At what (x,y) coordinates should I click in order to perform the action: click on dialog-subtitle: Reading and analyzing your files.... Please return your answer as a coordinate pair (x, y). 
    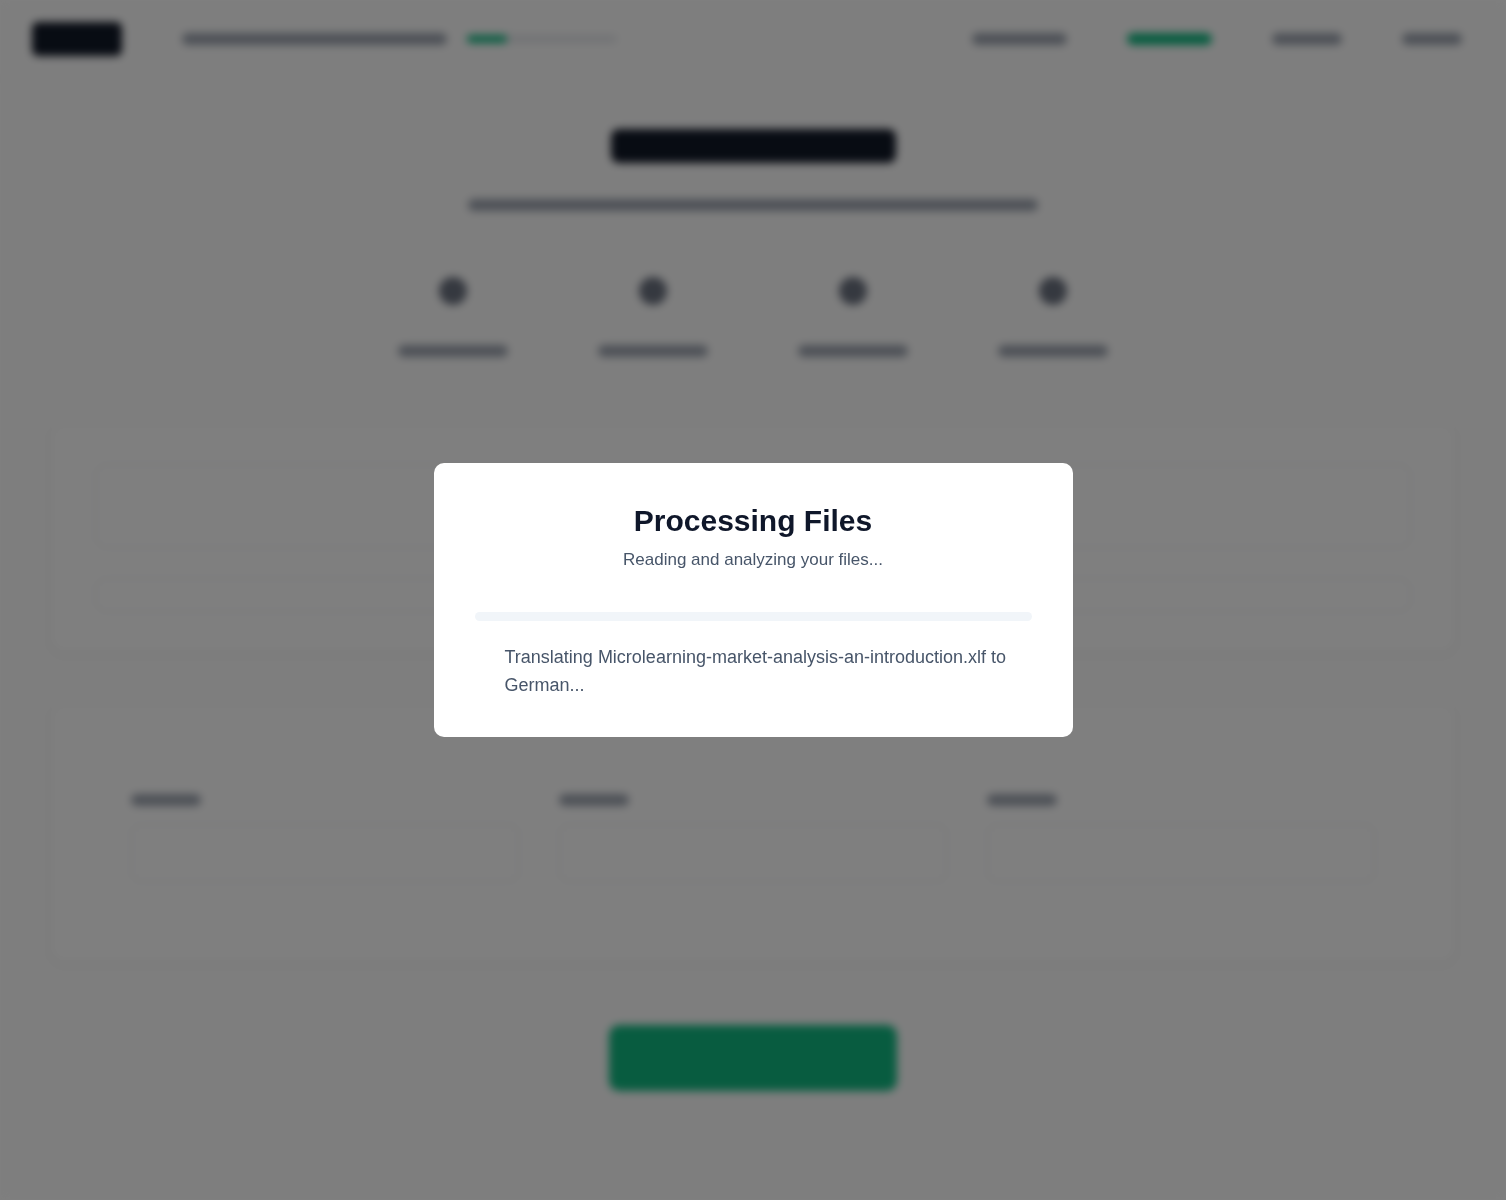
    Looking at the image, I should click on (753, 560).